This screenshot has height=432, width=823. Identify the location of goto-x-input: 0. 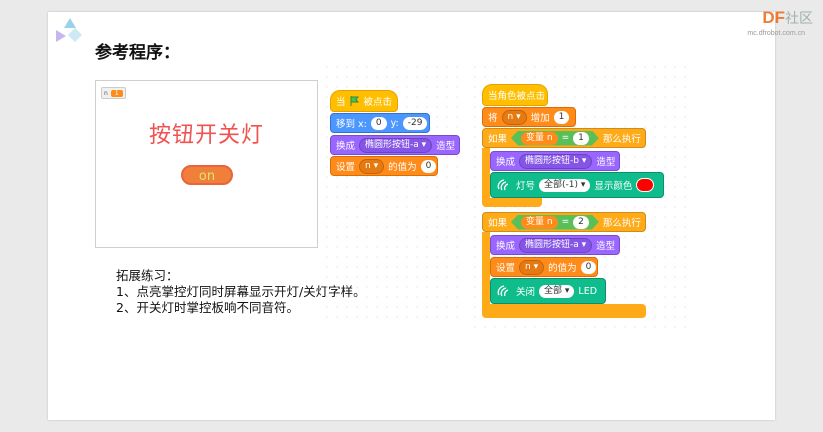
(378, 123).